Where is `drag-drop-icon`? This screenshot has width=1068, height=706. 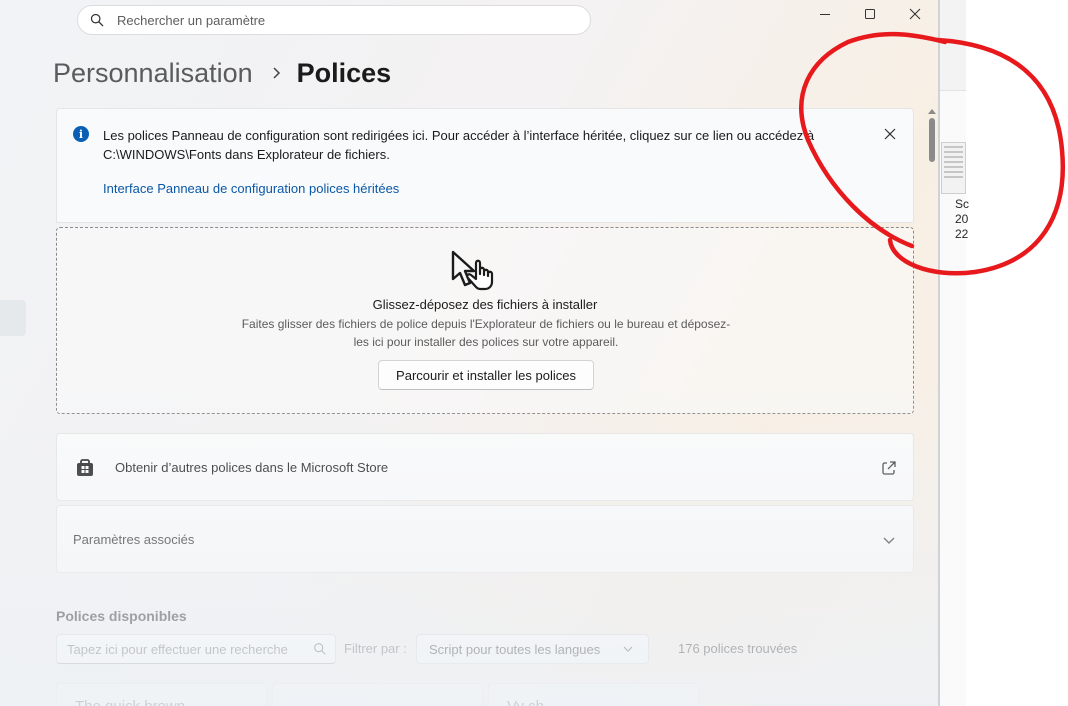
drag-drop-icon is located at coordinates (472, 270).